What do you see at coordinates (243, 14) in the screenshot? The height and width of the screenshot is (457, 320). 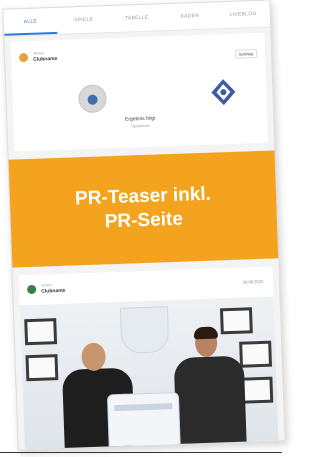 I see `tab-liveblog: LIVEBLOG` at bounding box center [243, 14].